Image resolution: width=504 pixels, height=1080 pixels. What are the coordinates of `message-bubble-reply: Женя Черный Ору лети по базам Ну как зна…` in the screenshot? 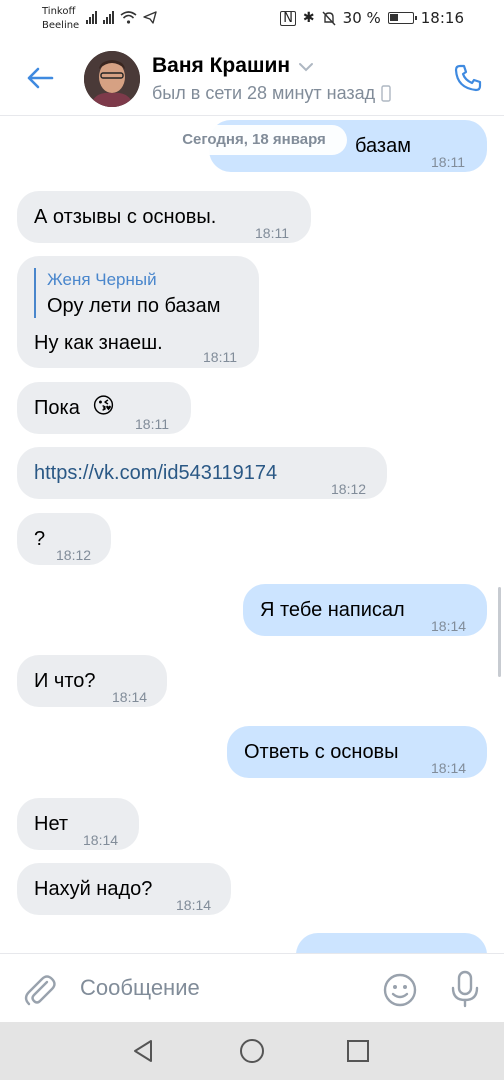 It's located at (138, 312).